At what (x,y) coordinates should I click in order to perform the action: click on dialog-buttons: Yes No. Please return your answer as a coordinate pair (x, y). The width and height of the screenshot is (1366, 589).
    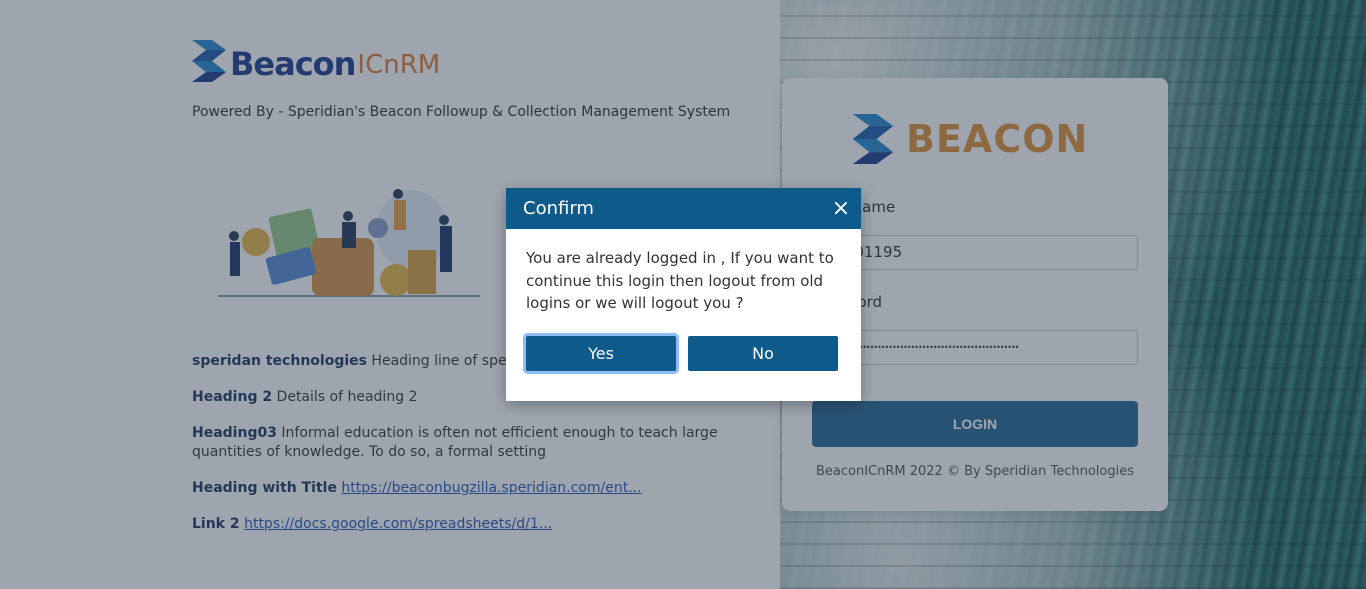
    Looking at the image, I should click on (682, 353).